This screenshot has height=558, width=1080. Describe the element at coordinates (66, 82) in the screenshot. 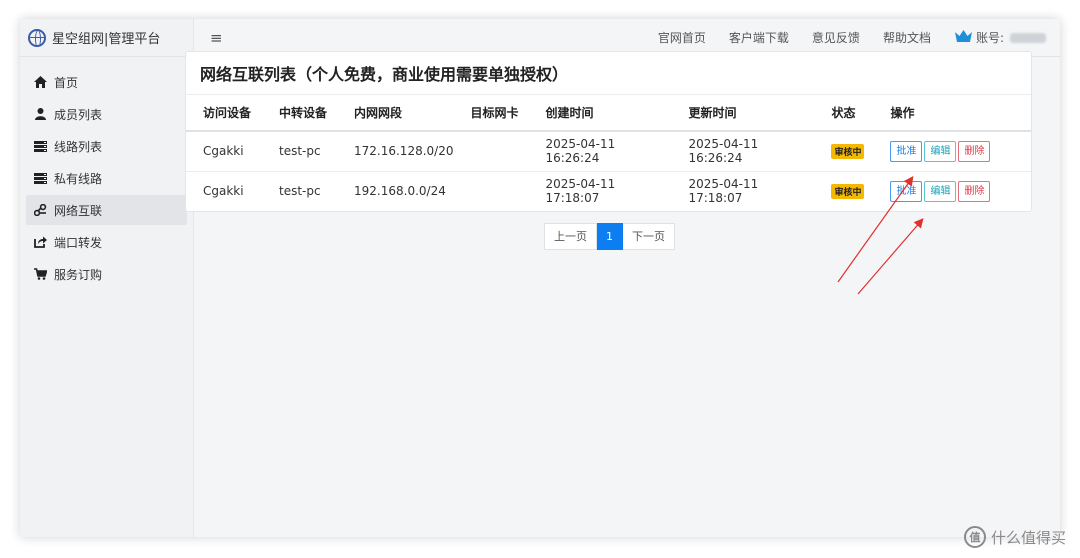

I see `sidebar-item-label: 首页` at that location.